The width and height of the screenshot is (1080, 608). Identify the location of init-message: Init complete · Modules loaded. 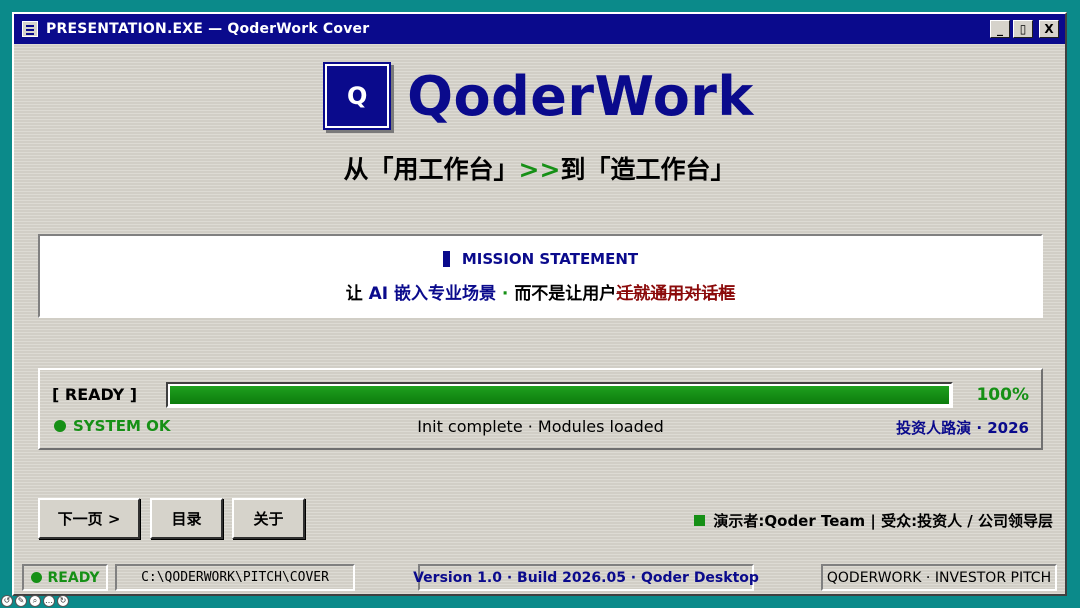
(540, 426).